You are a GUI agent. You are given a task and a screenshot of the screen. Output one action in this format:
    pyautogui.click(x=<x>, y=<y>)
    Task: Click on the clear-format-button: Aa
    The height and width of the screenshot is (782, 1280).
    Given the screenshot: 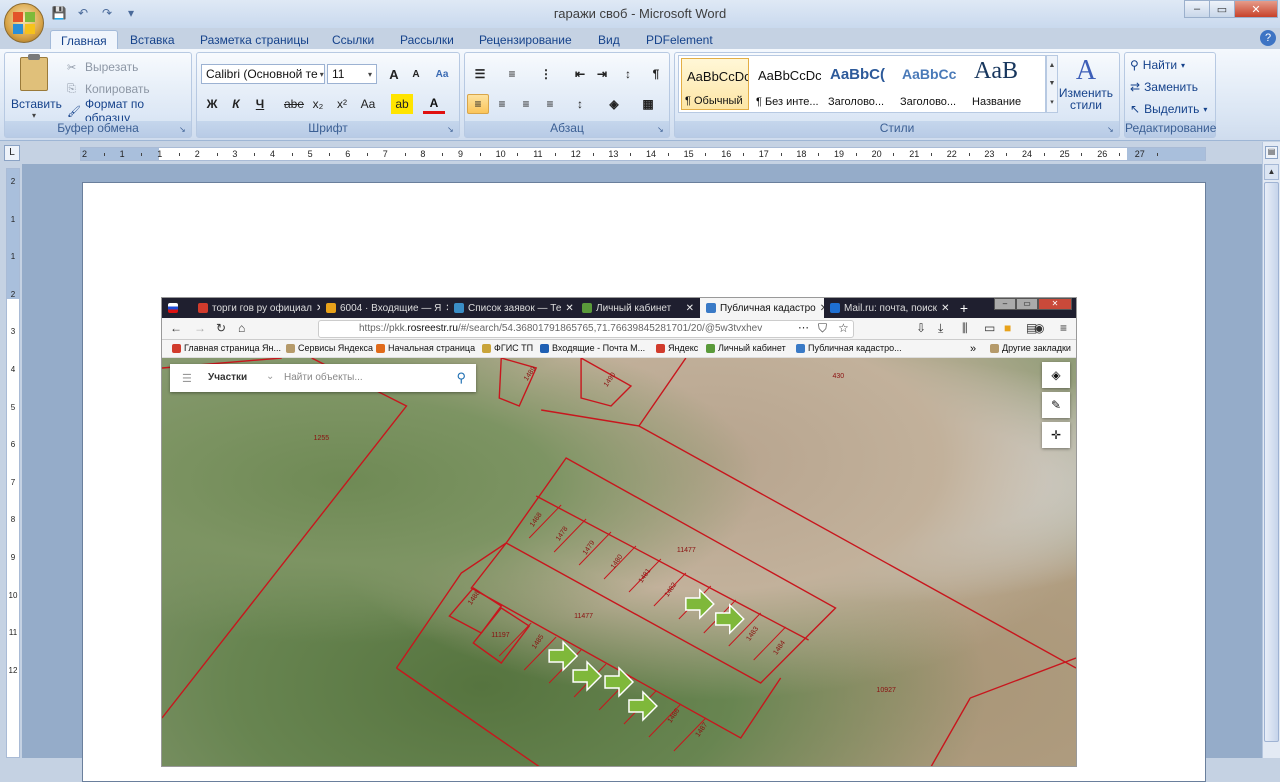 What is the action you would take?
    pyautogui.click(x=442, y=74)
    